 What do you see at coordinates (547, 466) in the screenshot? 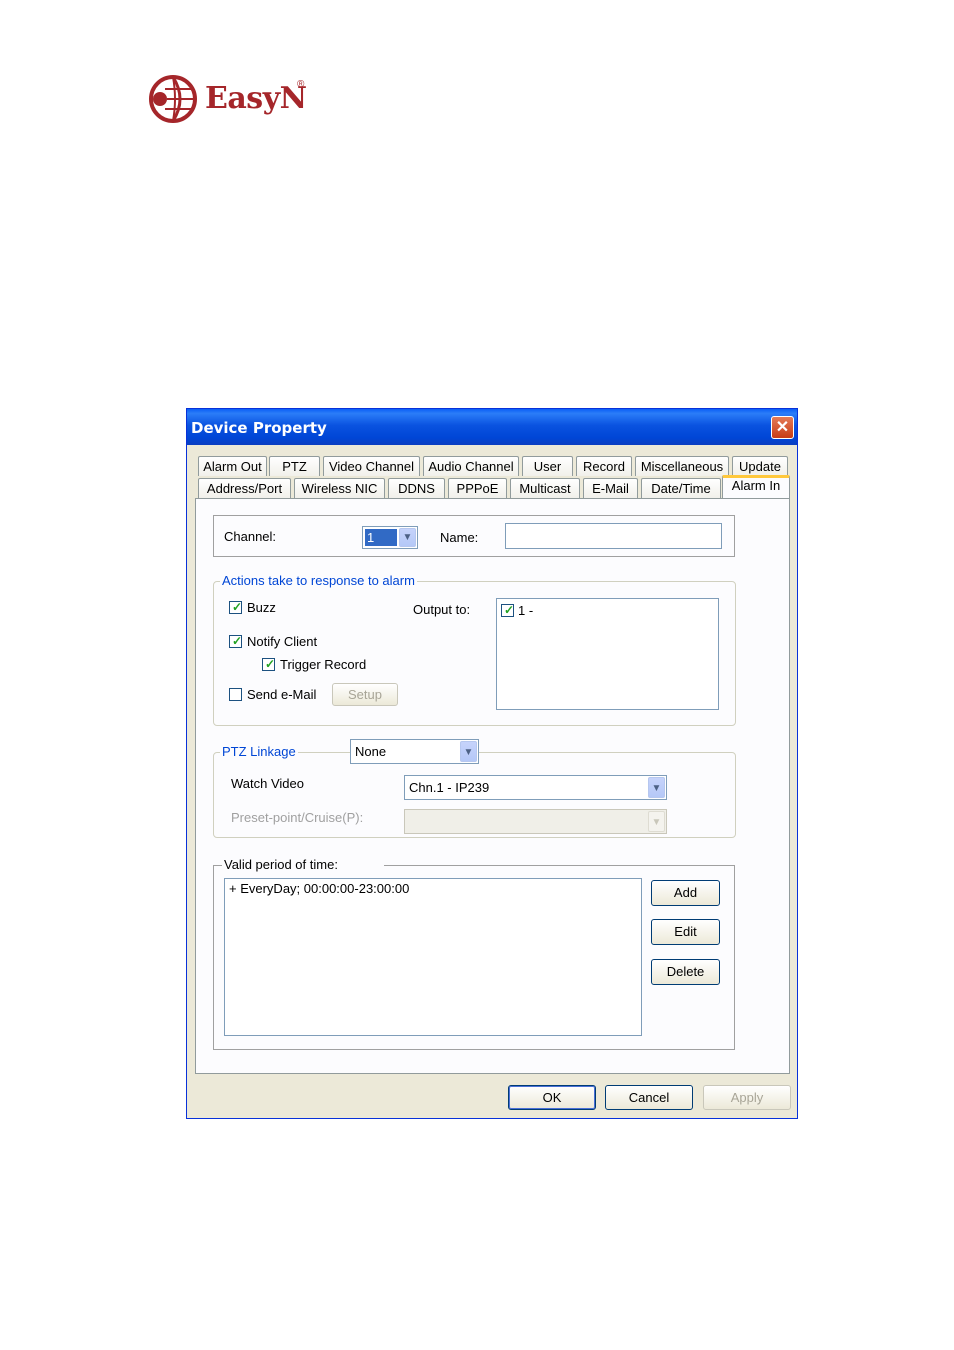
I see `tab-user: User` at bounding box center [547, 466].